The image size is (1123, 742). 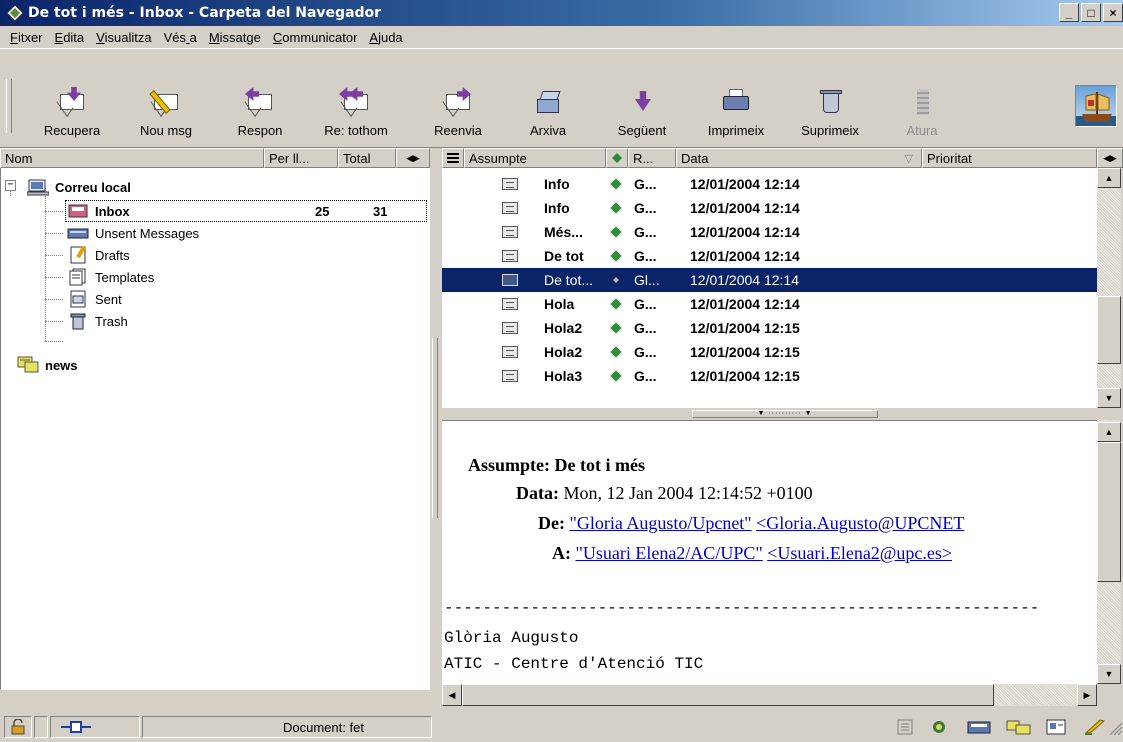 I want to click on message-row: De tot G... 12/01/2004 12:14, so click(x=769, y=256).